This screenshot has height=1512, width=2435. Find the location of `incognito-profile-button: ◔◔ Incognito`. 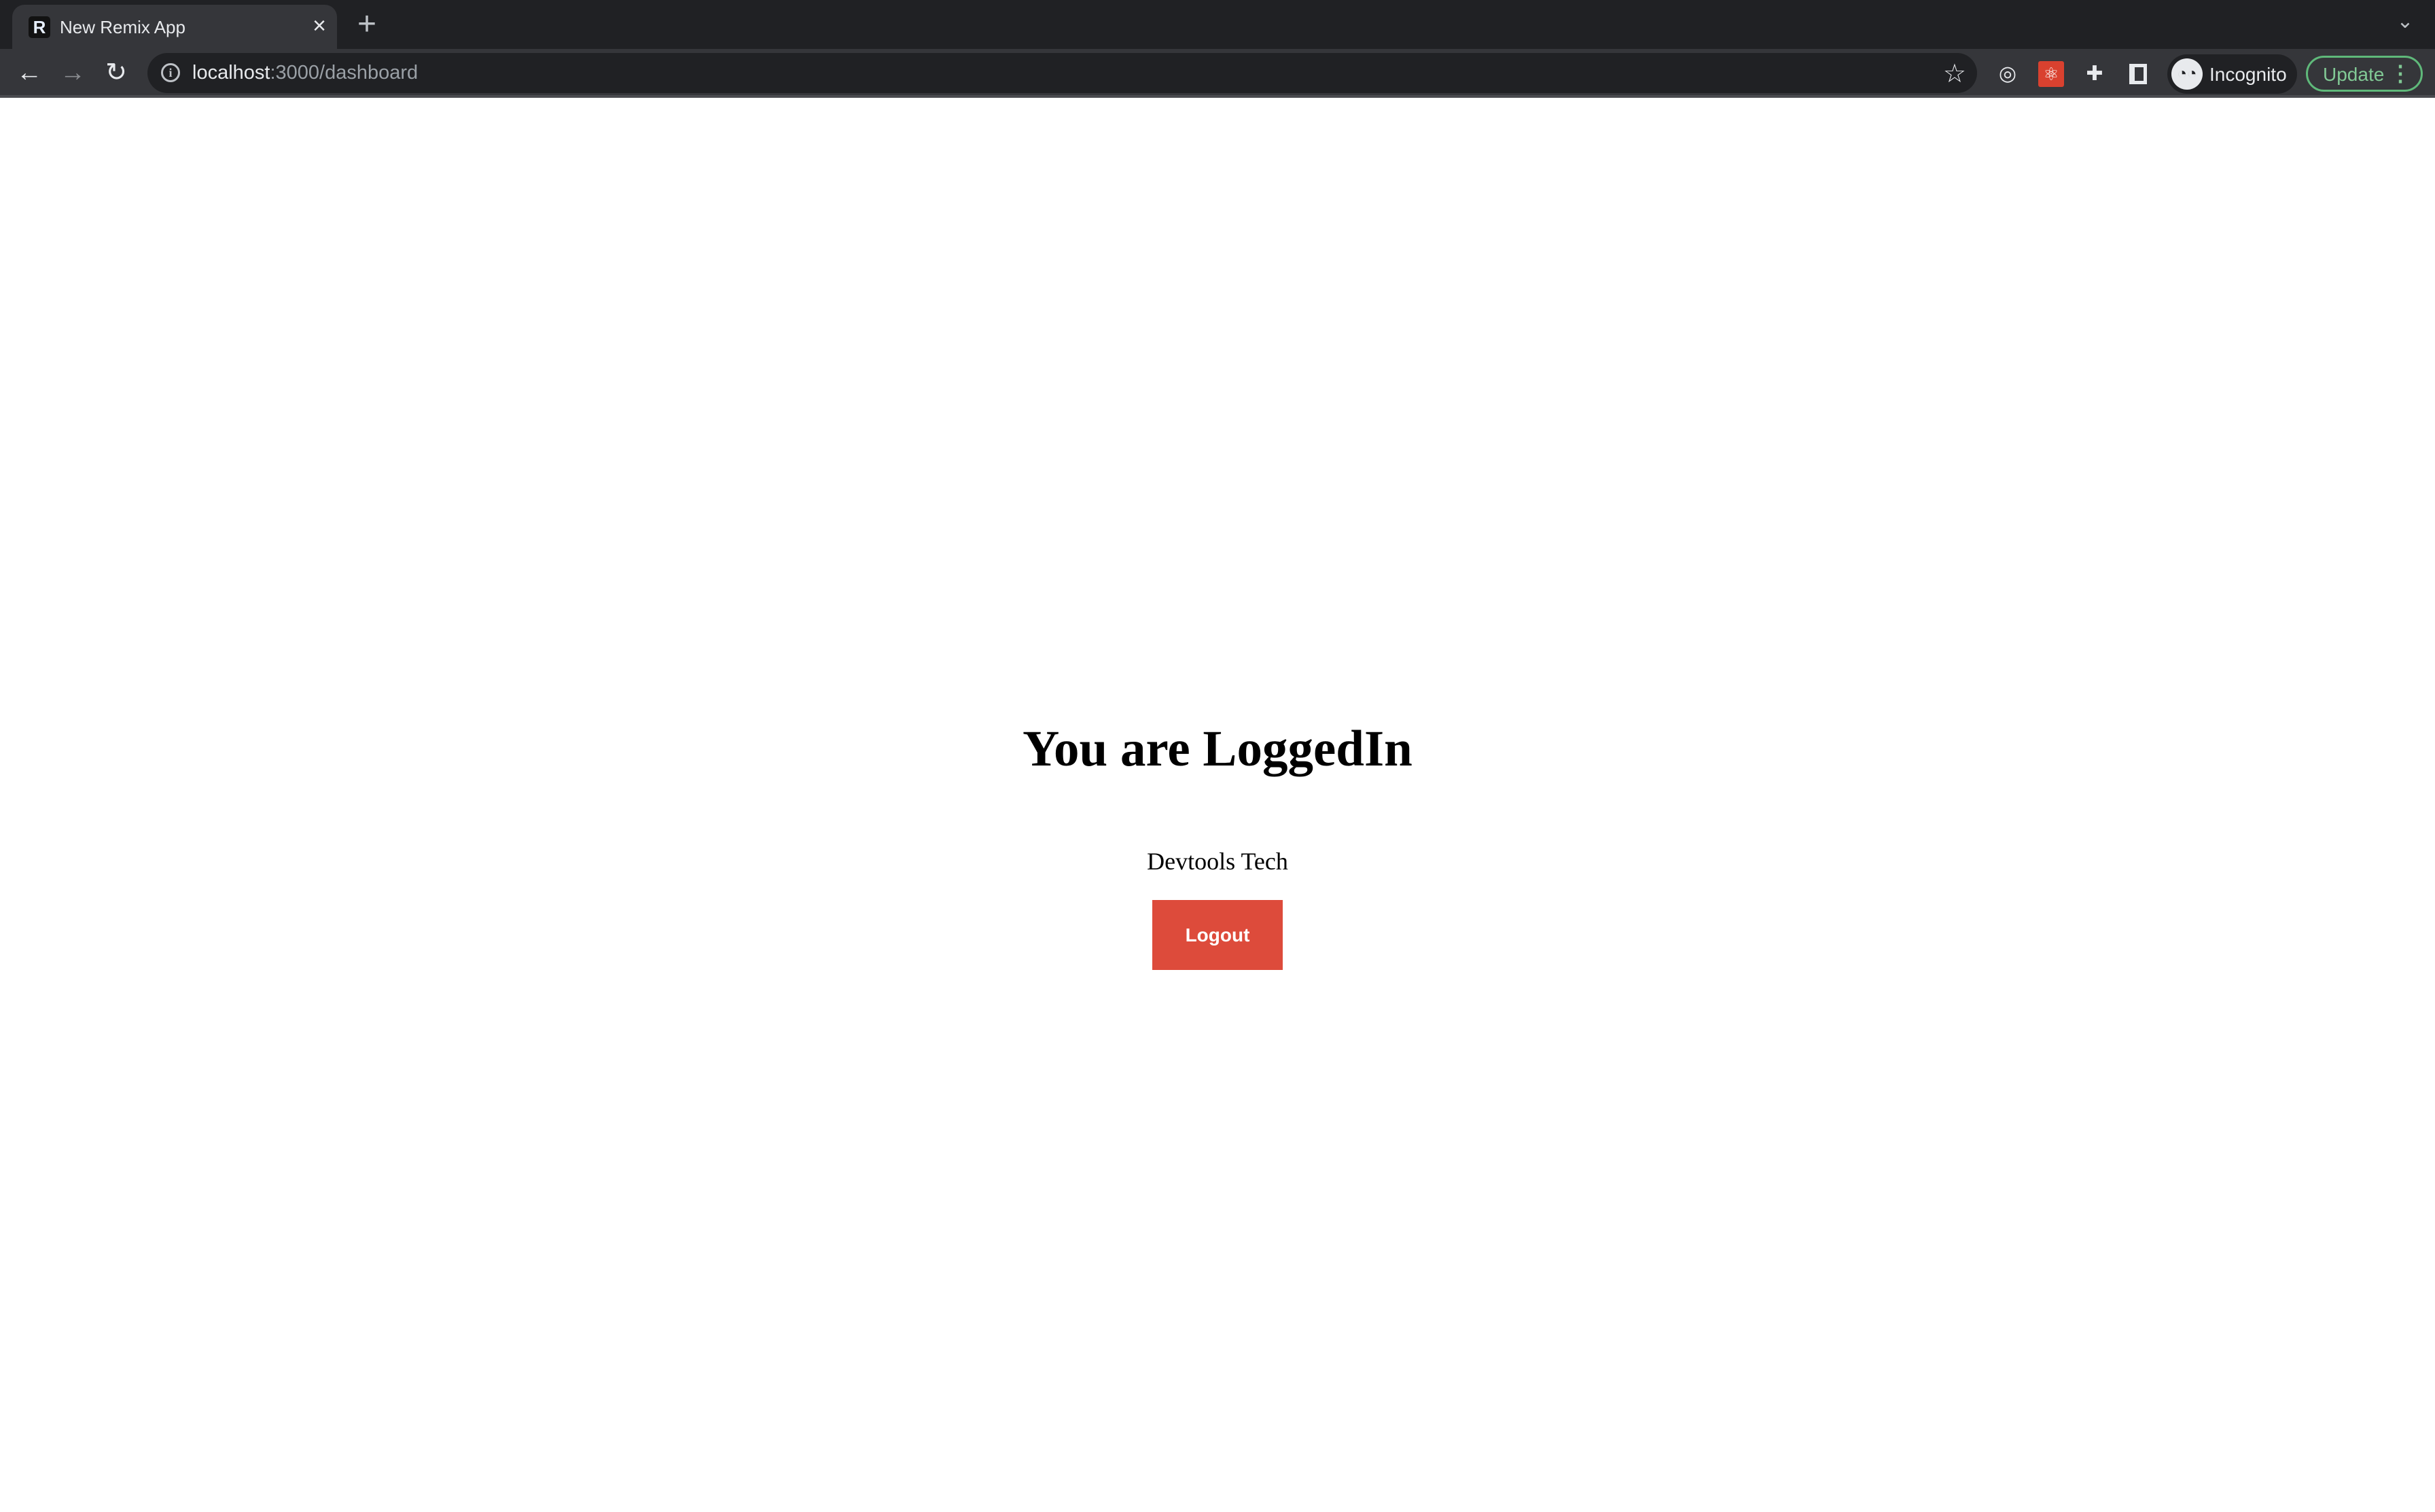

incognito-profile-button: ◔◔ Incognito is located at coordinates (2232, 74).